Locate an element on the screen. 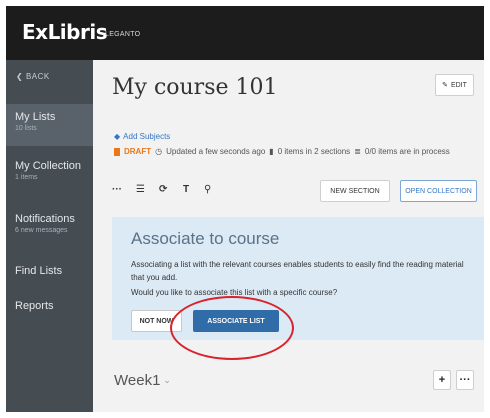 Image resolution: width=490 pixels, height=418 pixels. sidebar-item-label: Notifications is located at coordinates (45, 219).